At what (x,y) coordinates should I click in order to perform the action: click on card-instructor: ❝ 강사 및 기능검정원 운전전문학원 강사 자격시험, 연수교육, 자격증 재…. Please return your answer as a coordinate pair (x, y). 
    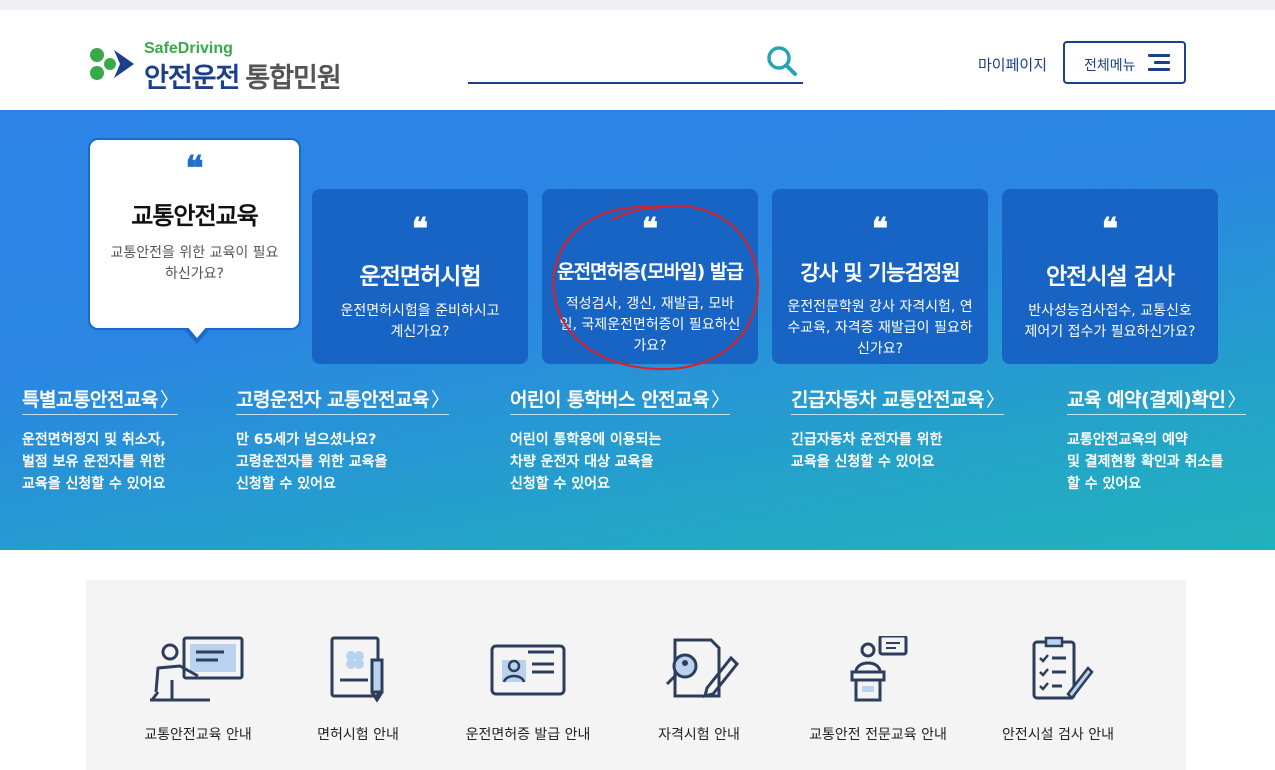
    Looking at the image, I should click on (880, 276).